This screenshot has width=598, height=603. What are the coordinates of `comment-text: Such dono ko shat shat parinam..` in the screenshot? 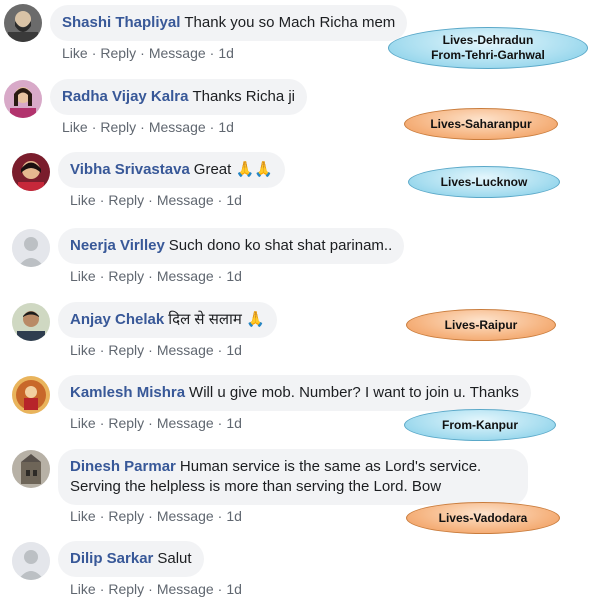 It's located at (280, 245).